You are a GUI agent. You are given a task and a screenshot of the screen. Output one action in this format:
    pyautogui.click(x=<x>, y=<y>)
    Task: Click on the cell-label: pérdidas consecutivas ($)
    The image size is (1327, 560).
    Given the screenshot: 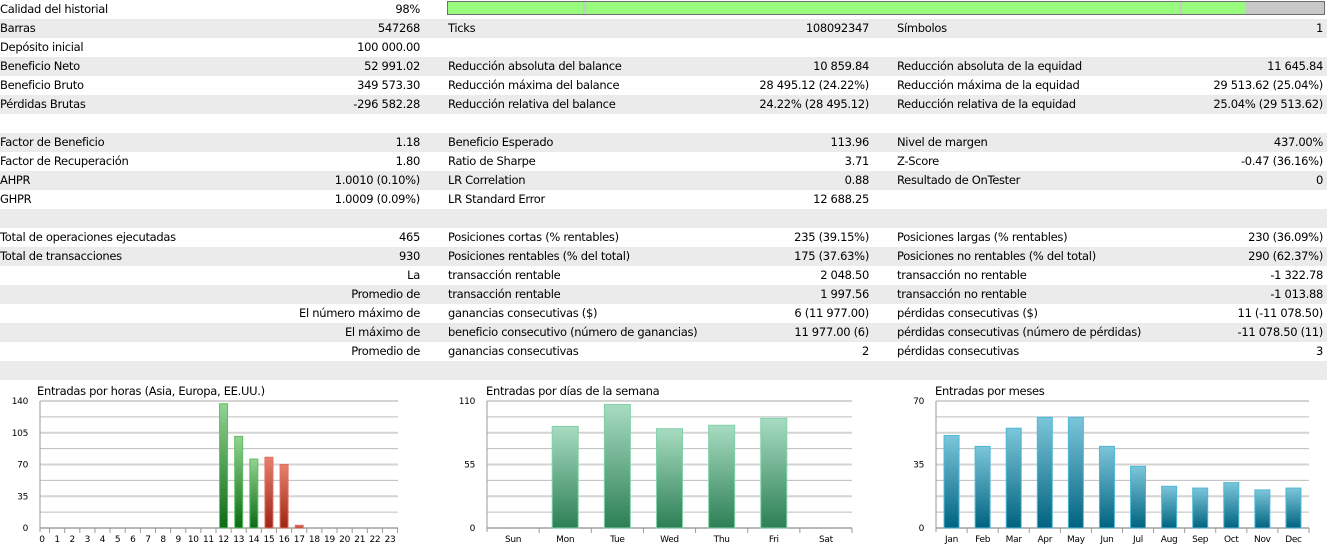 What is the action you would take?
    pyautogui.click(x=967, y=313)
    